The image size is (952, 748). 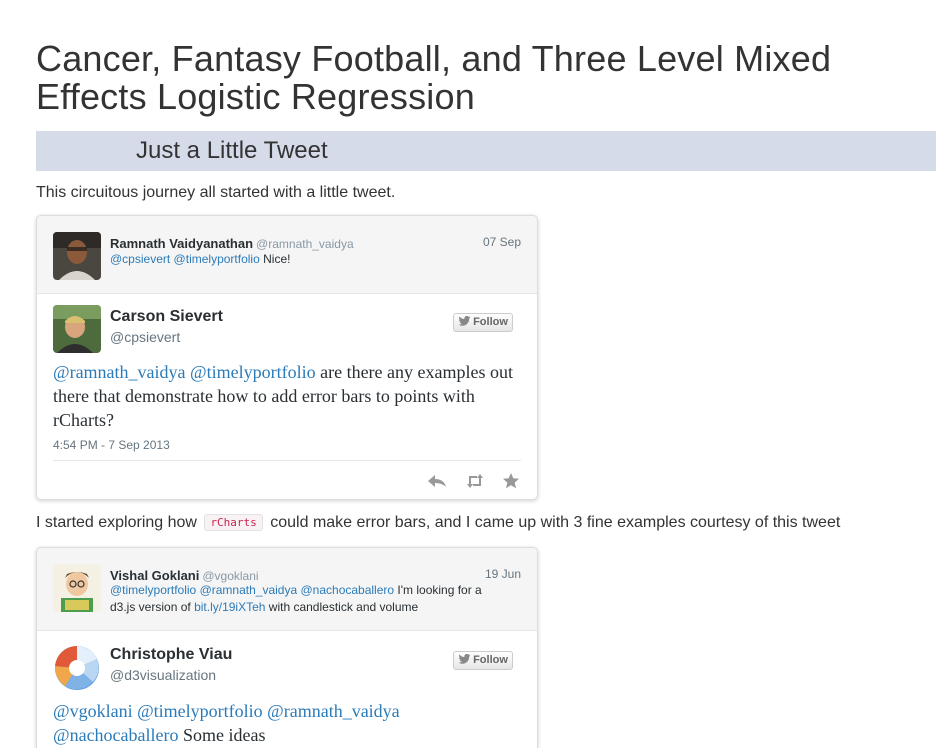 I want to click on vishal-avatar, so click(x=77, y=588).